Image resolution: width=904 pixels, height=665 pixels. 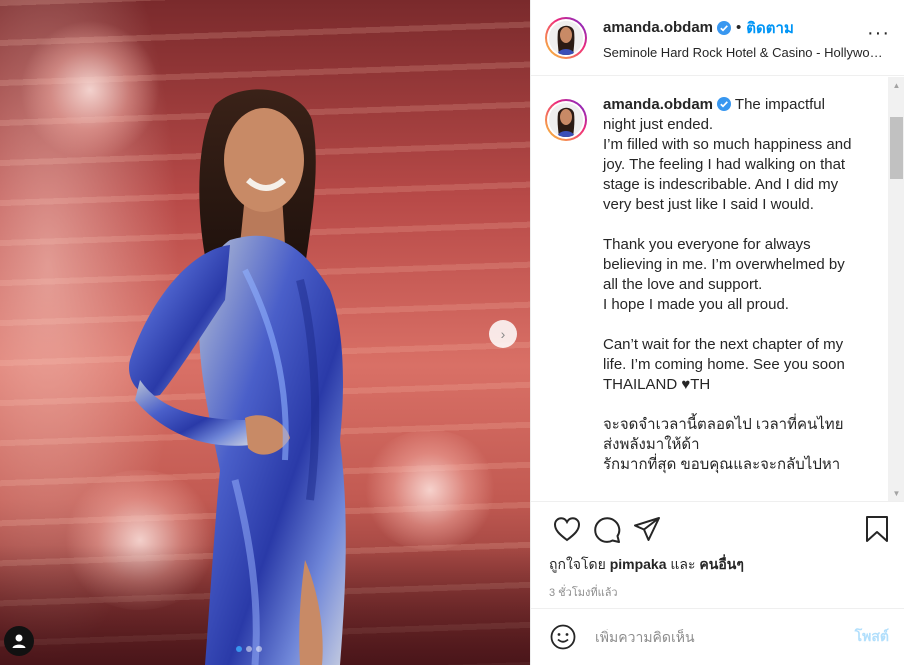 I want to click on comment-button, so click(x=607, y=529).